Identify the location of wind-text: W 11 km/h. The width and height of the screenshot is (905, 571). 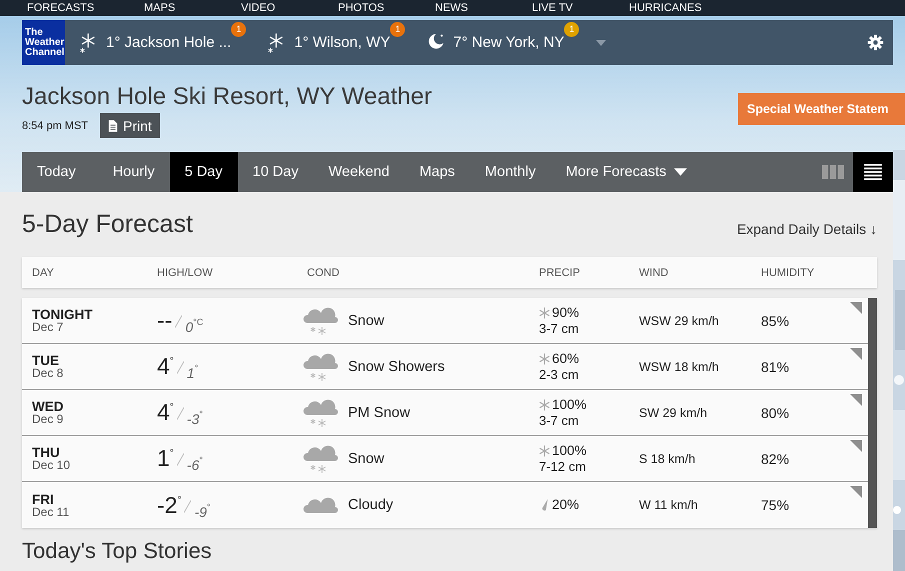
(669, 505).